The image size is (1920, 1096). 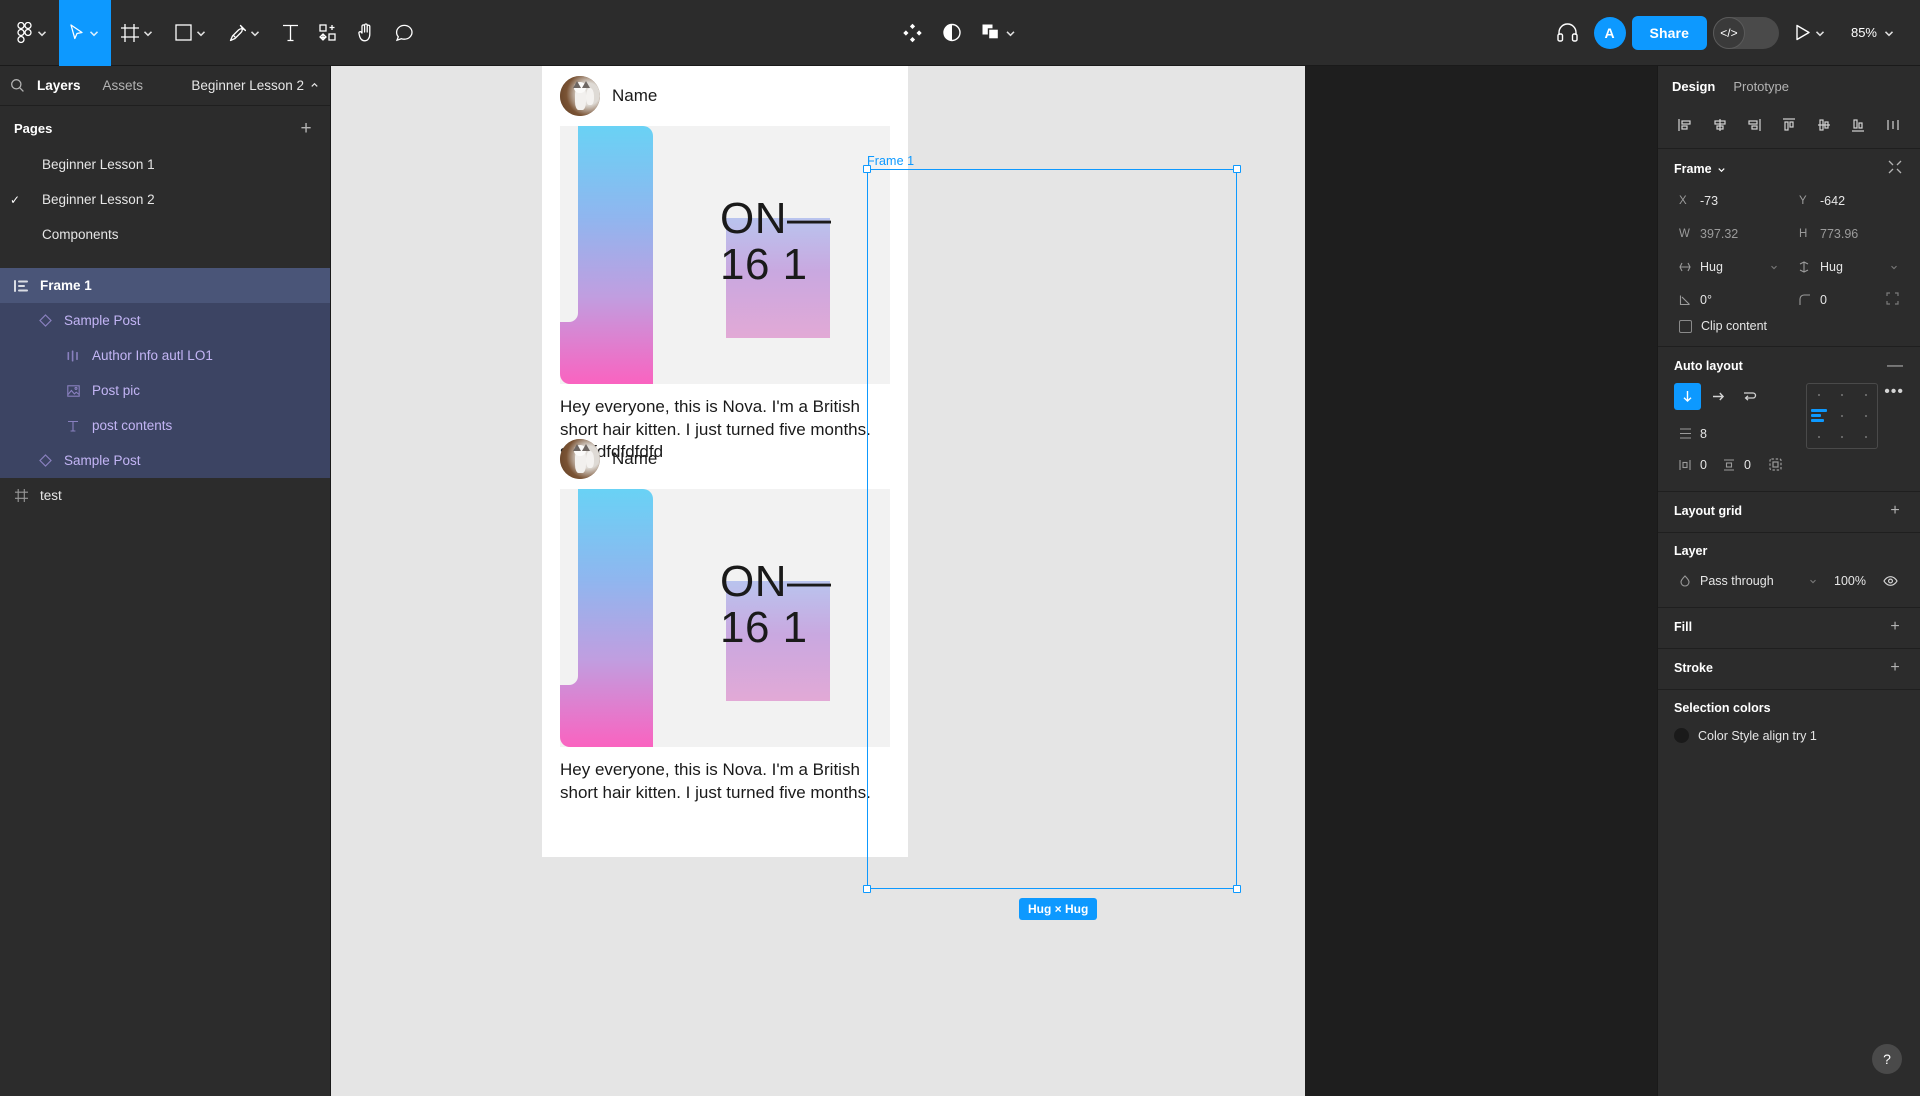 What do you see at coordinates (1729, 200) in the screenshot?
I see `x-position-field: X -73` at bounding box center [1729, 200].